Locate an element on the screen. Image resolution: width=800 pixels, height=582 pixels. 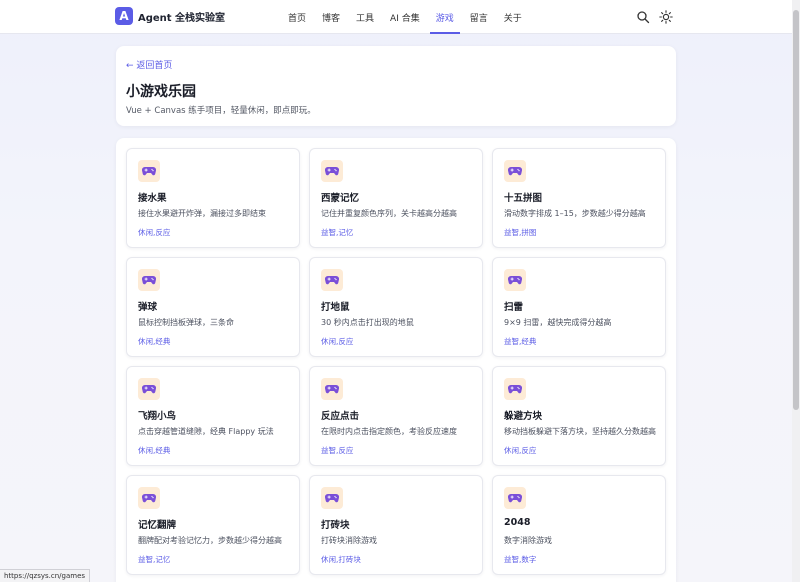
game-card: 西蒙记忆记住并重复颜色序列，关卡越高分越高 益智,记忆 is located at coordinates (396, 198).